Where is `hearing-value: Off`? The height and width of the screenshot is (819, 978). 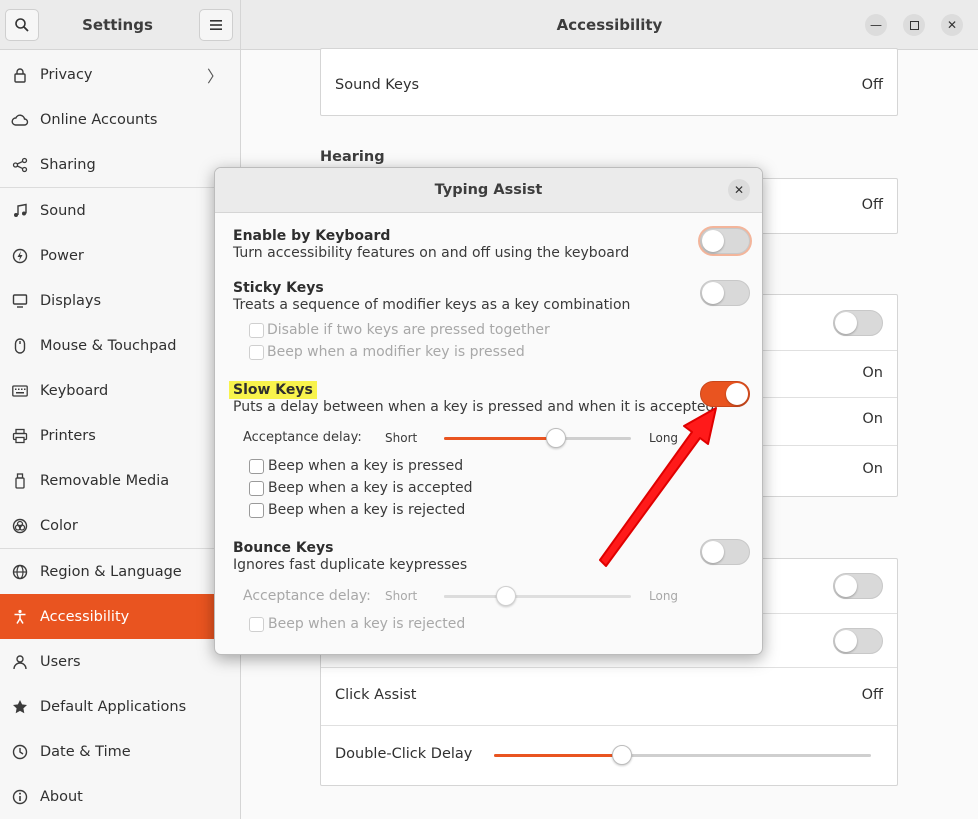 hearing-value: Off is located at coordinates (872, 205).